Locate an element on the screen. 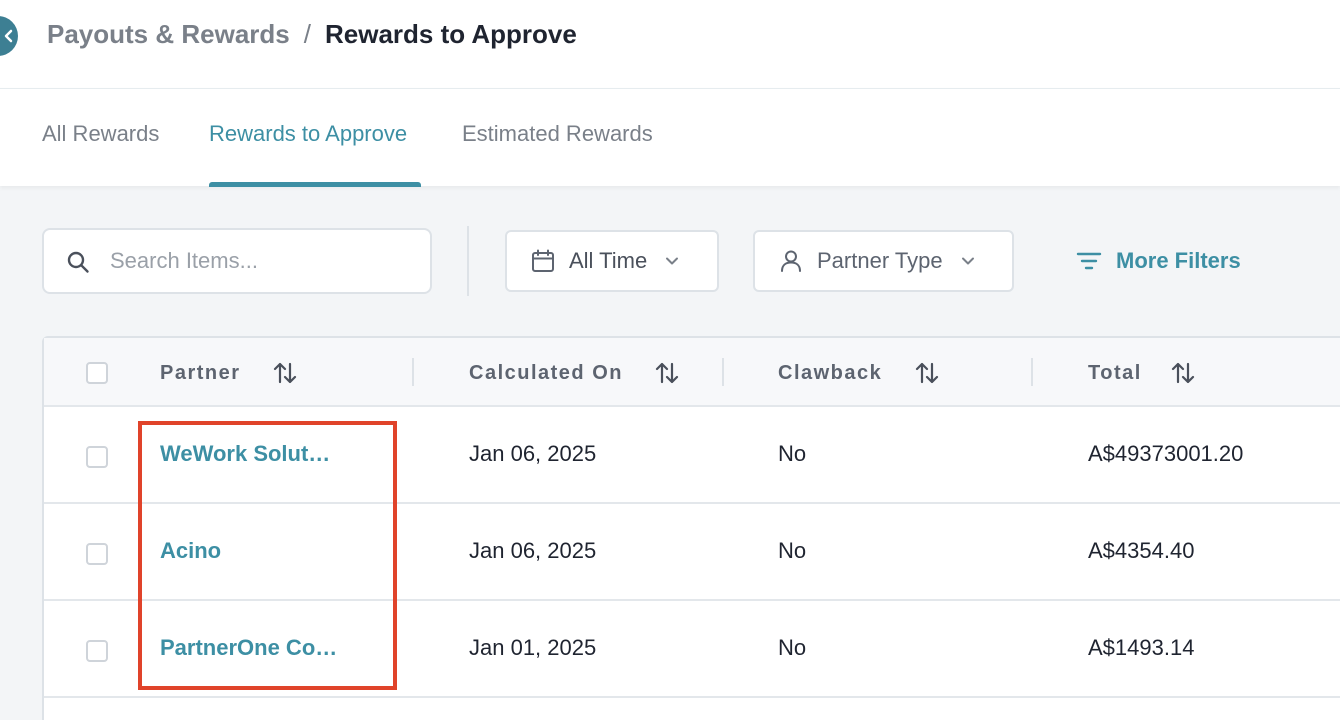 The width and height of the screenshot is (1340, 720). tab-rewards-to-approve: Rewards to Approve is located at coordinates (308, 134).